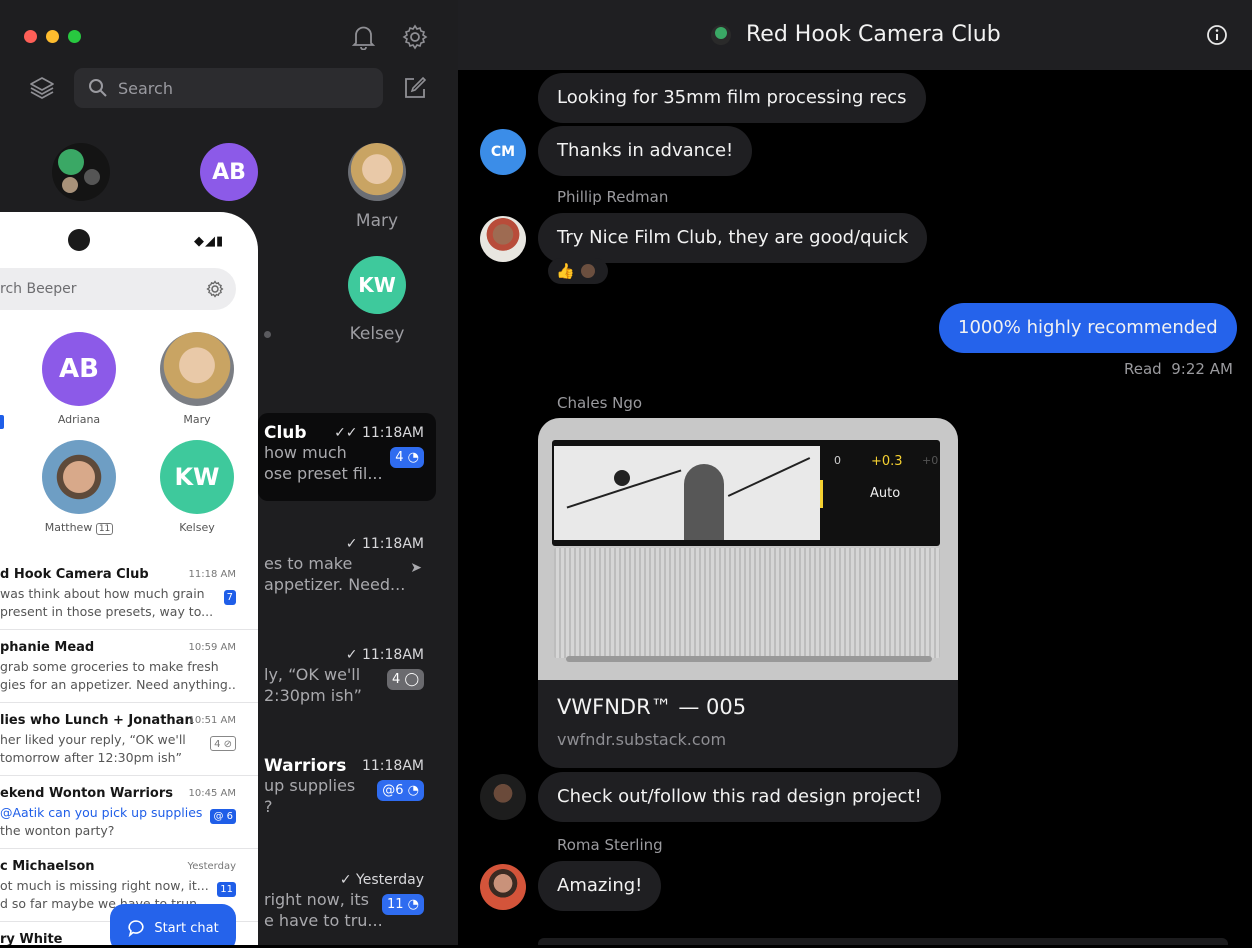  What do you see at coordinates (91, 757) in the screenshot?
I see `chat-preview: tomorrow after 12:30pm ish”` at bounding box center [91, 757].